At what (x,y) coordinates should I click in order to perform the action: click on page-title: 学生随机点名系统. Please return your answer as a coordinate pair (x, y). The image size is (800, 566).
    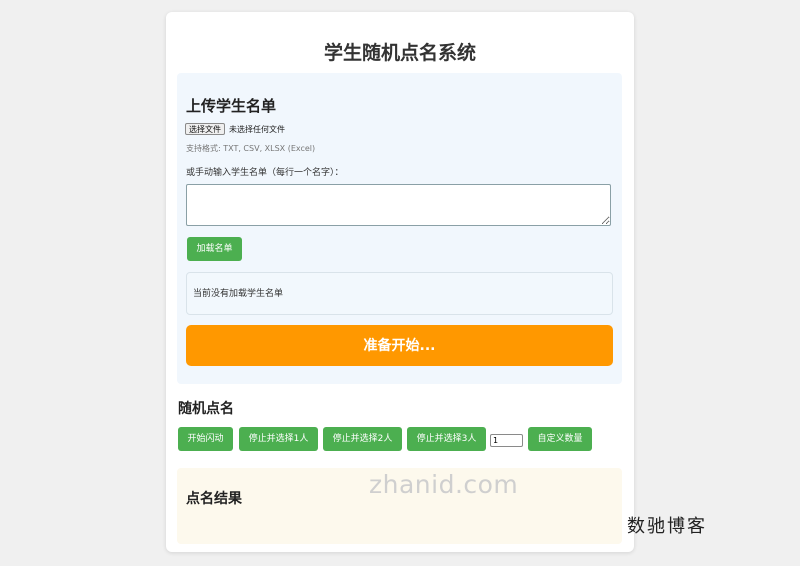
    Looking at the image, I should click on (399, 53).